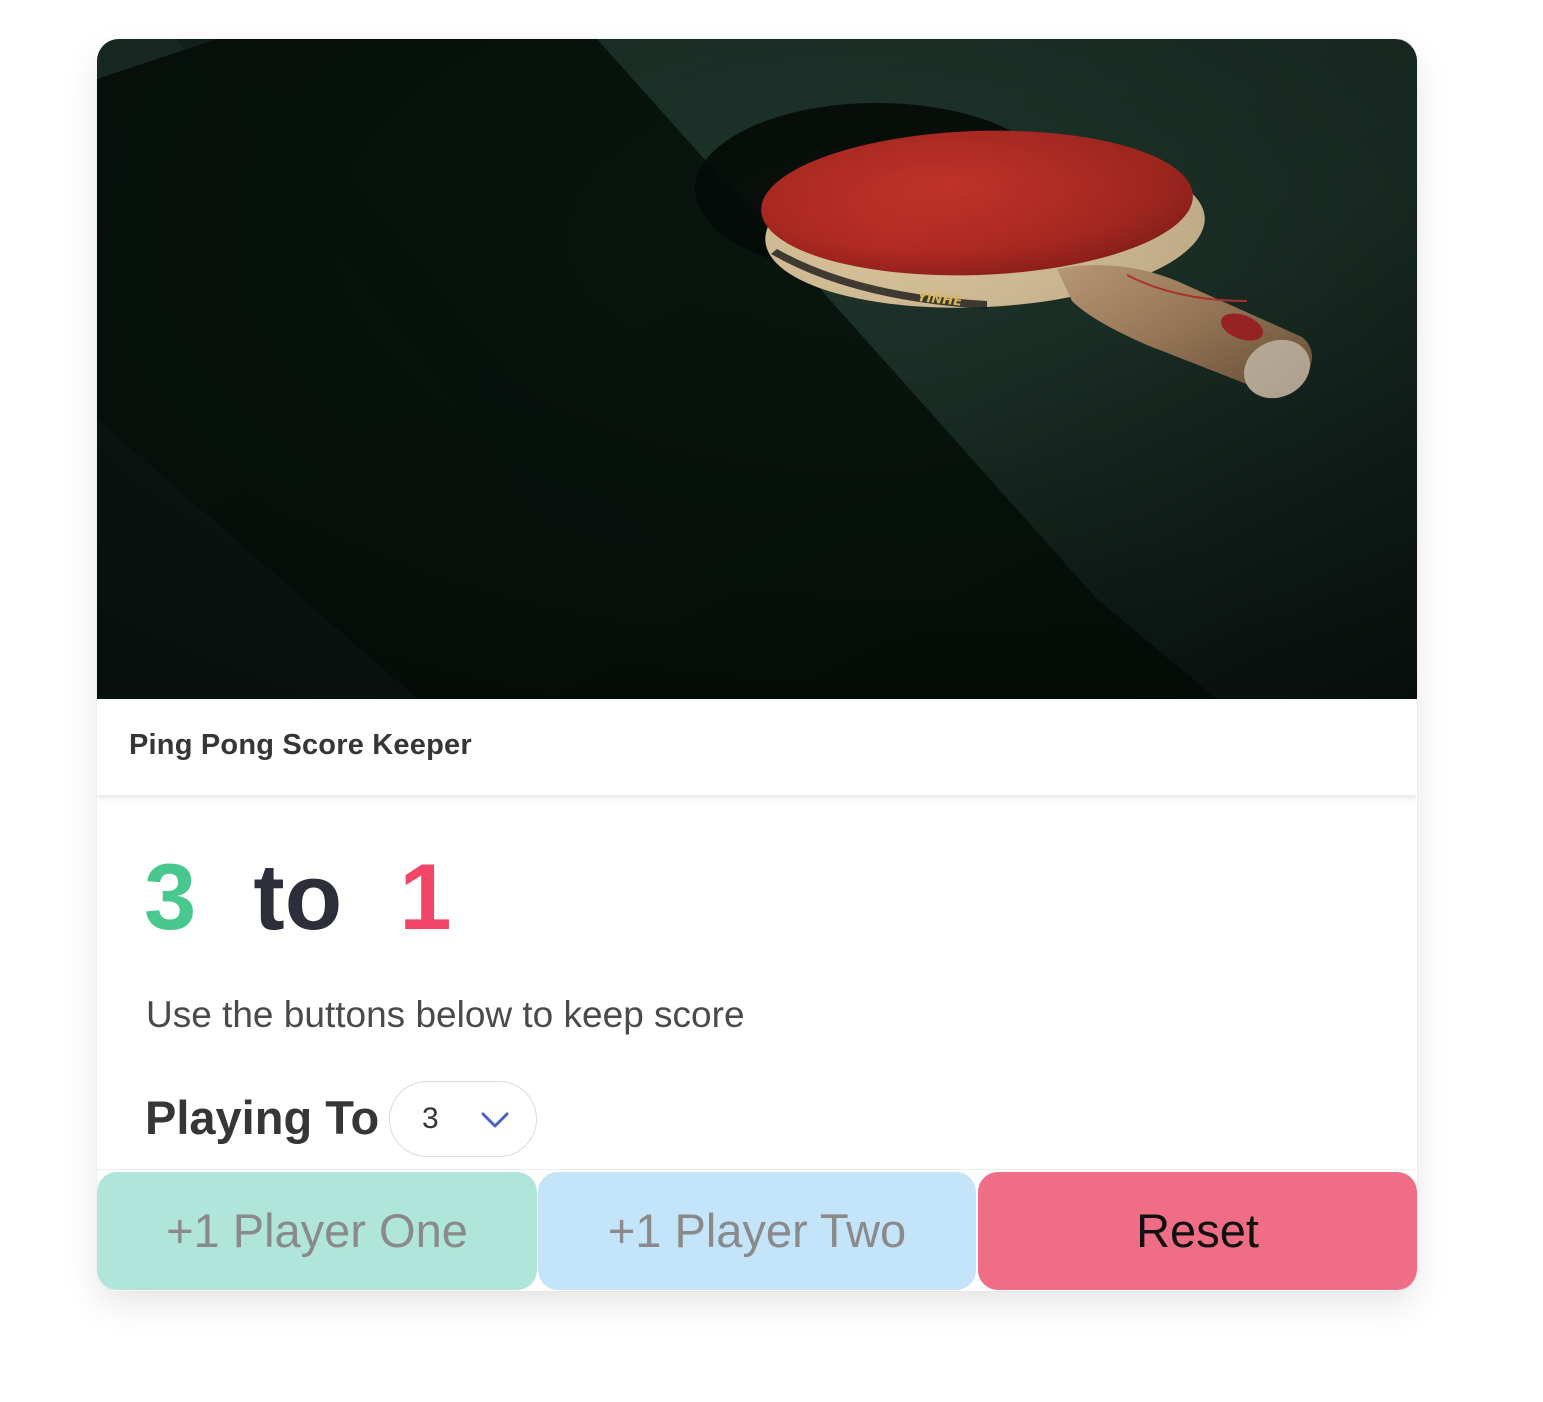 This screenshot has width=1543, height=1402. I want to click on playing-to-label: Playing To, so click(262, 1117).